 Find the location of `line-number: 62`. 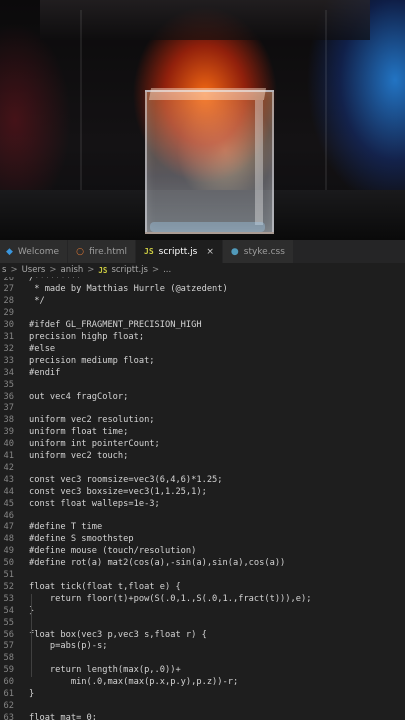

line-number: 62 is located at coordinates (8, 705).